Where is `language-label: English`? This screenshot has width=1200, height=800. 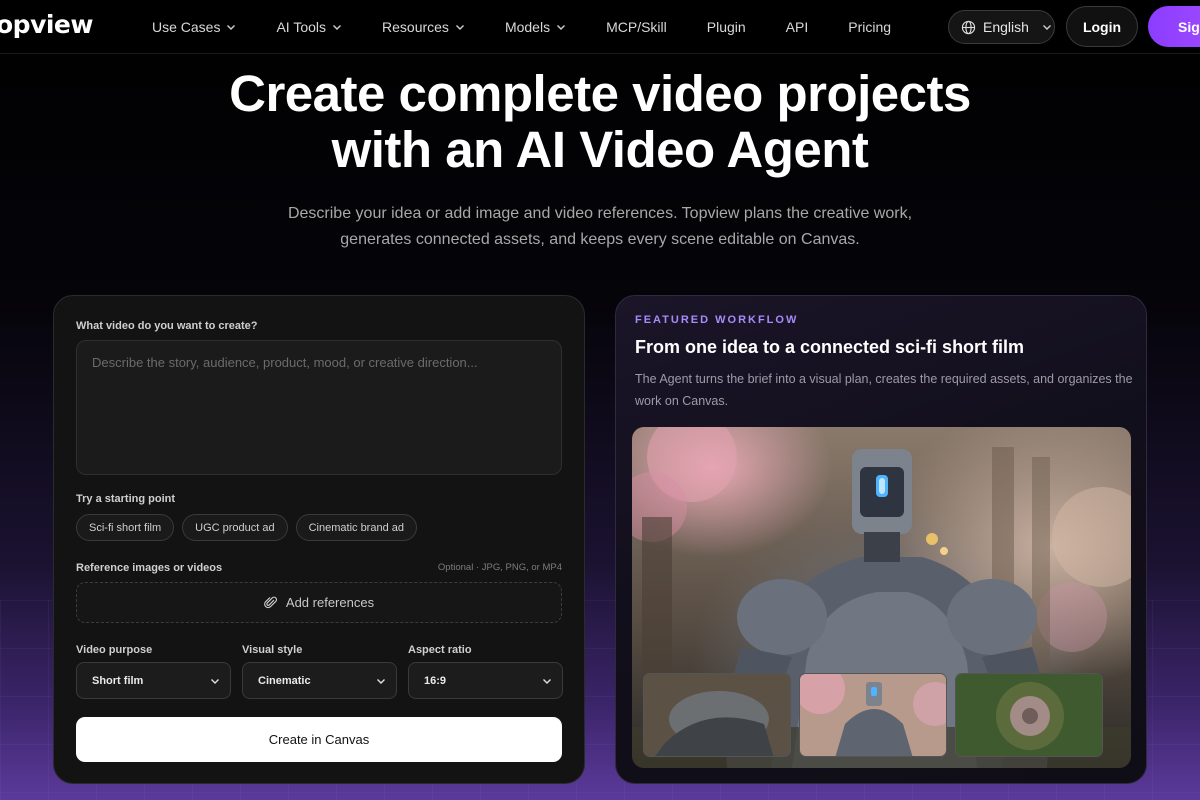 language-label: English is located at coordinates (1006, 27).